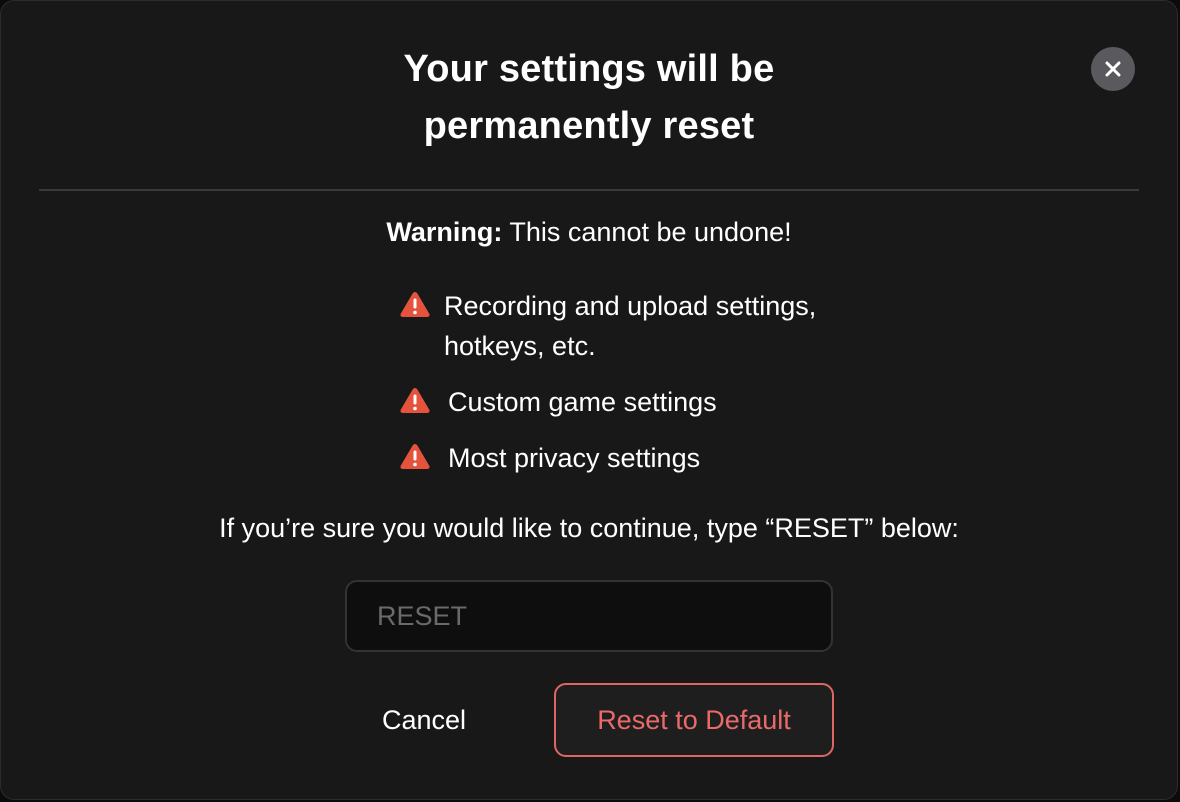 The height and width of the screenshot is (802, 1180). Describe the element at coordinates (424, 720) in the screenshot. I see `cancel-button: Cancel` at that location.